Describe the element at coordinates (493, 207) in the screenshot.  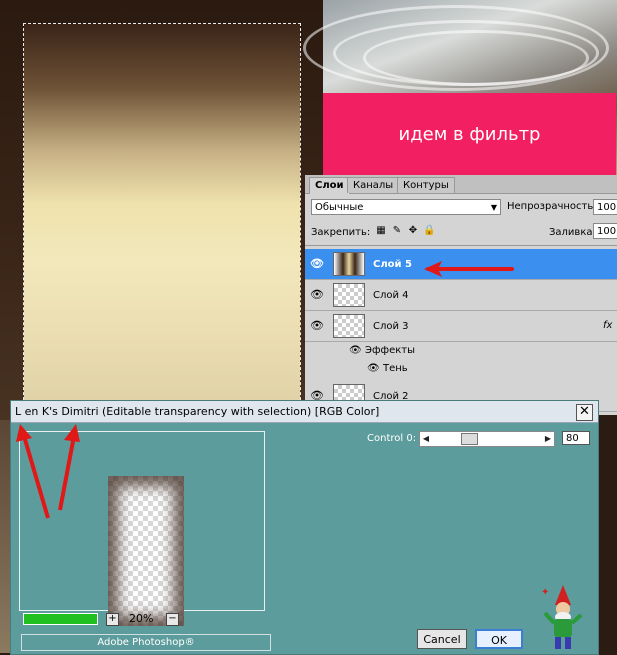
I see `dropdown-arrow-icon: ▼` at that location.